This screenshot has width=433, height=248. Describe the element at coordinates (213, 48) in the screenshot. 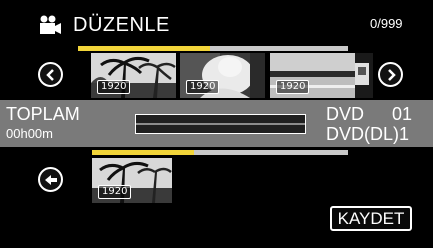

I see `strip-progress-bar` at that location.